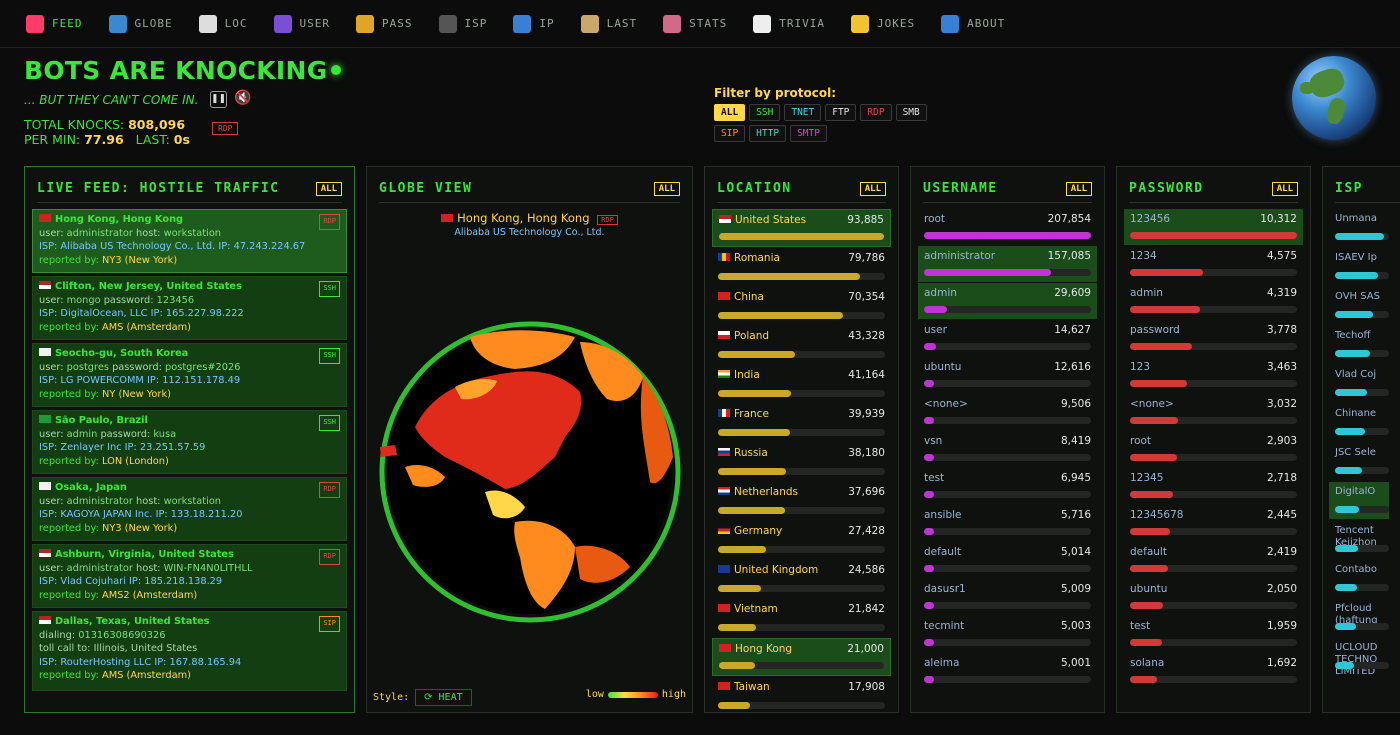 The height and width of the screenshot is (735, 1400). I want to click on username-row: aleima 5,001, so click(1007, 671).